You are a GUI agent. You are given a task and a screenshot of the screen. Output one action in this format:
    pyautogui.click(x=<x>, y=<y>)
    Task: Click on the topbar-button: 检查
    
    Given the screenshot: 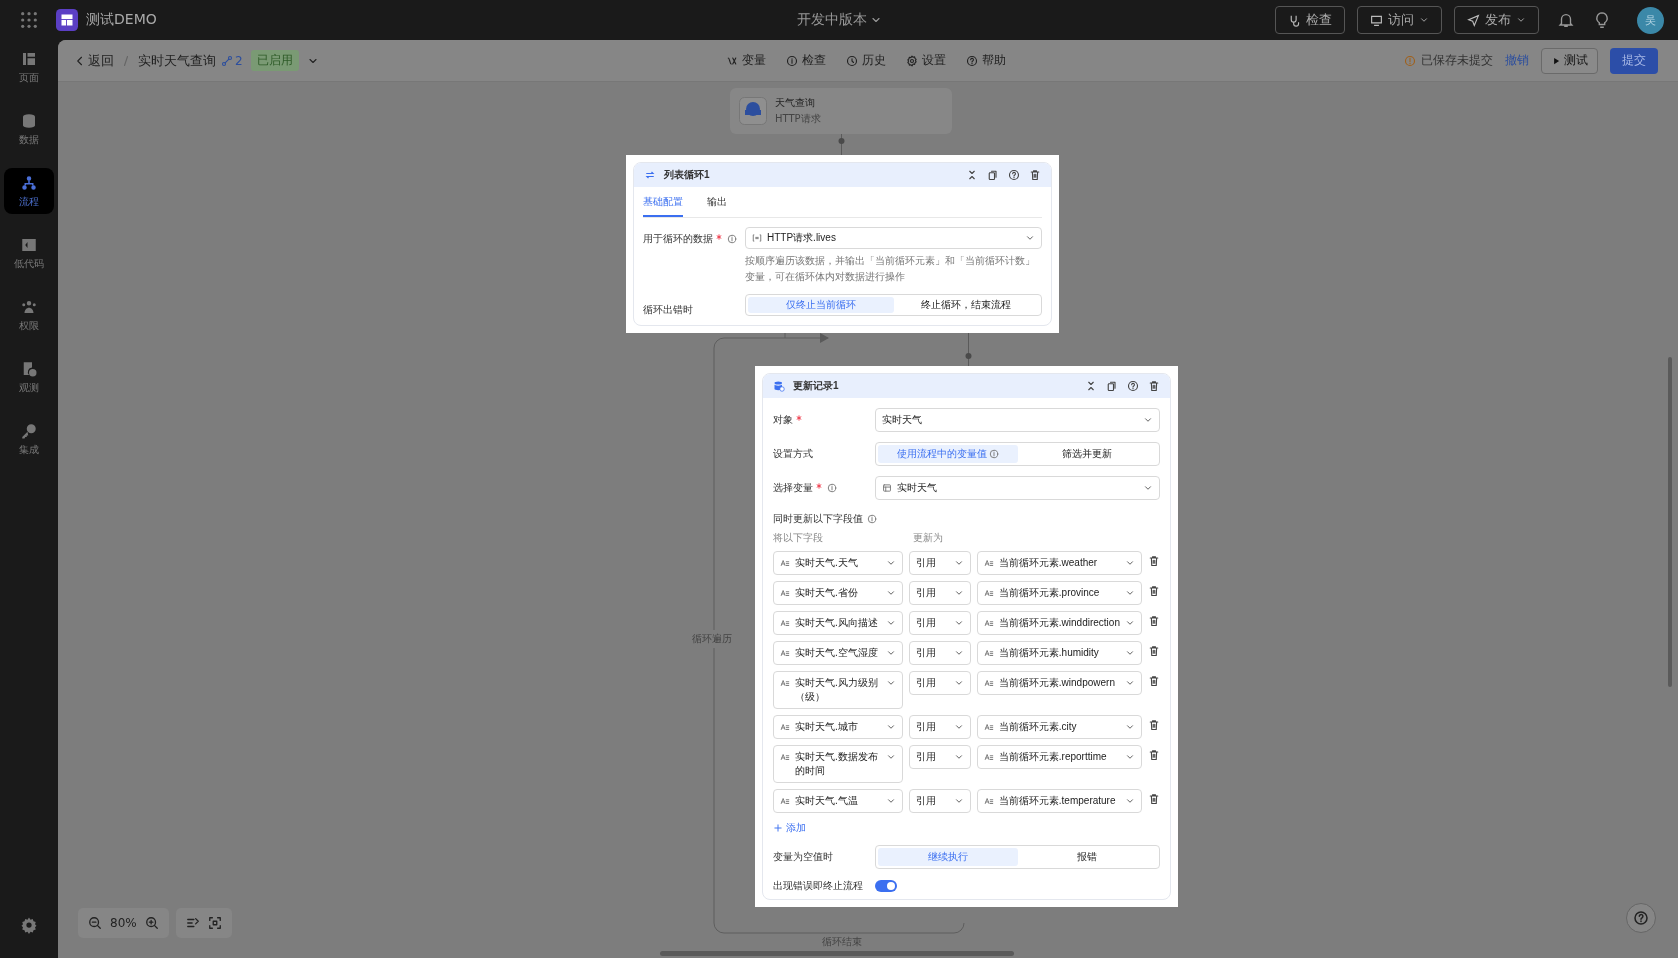 What is the action you would take?
    pyautogui.click(x=1310, y=20)
    